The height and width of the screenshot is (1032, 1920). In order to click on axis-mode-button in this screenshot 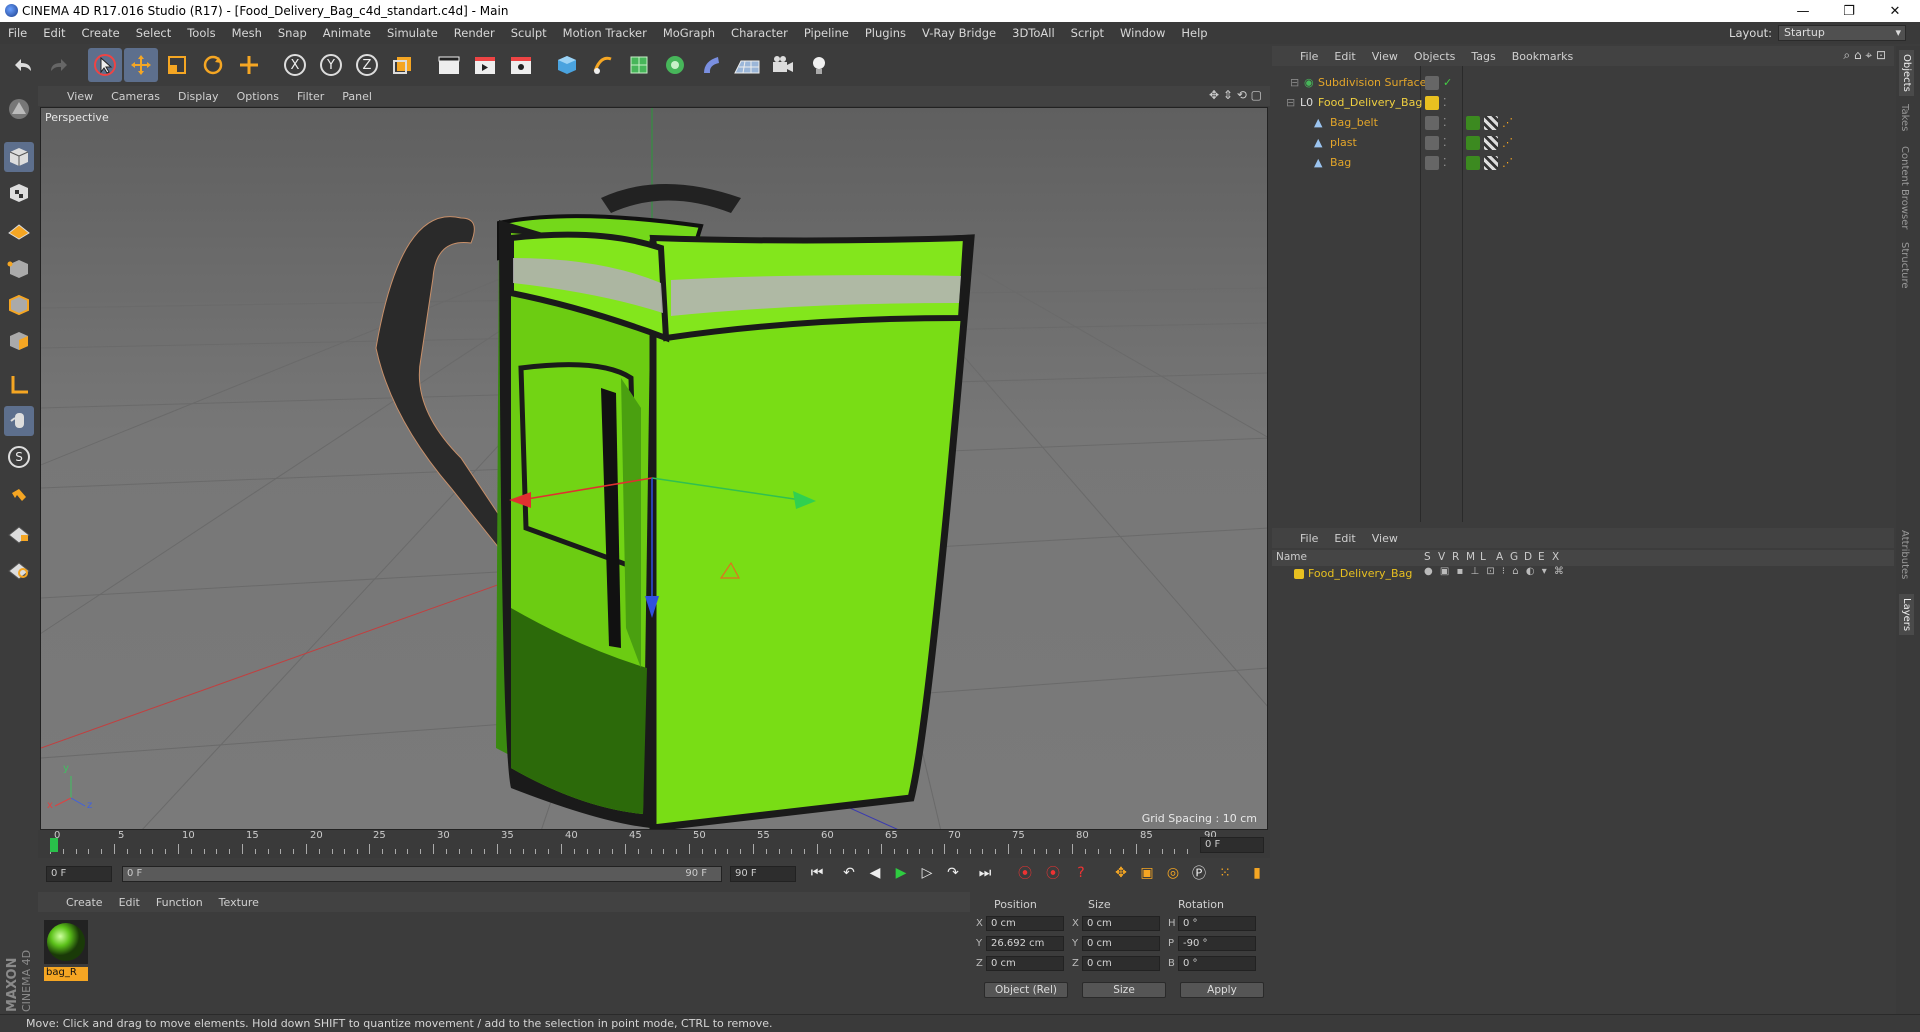, I will do `click(19, 385)`.